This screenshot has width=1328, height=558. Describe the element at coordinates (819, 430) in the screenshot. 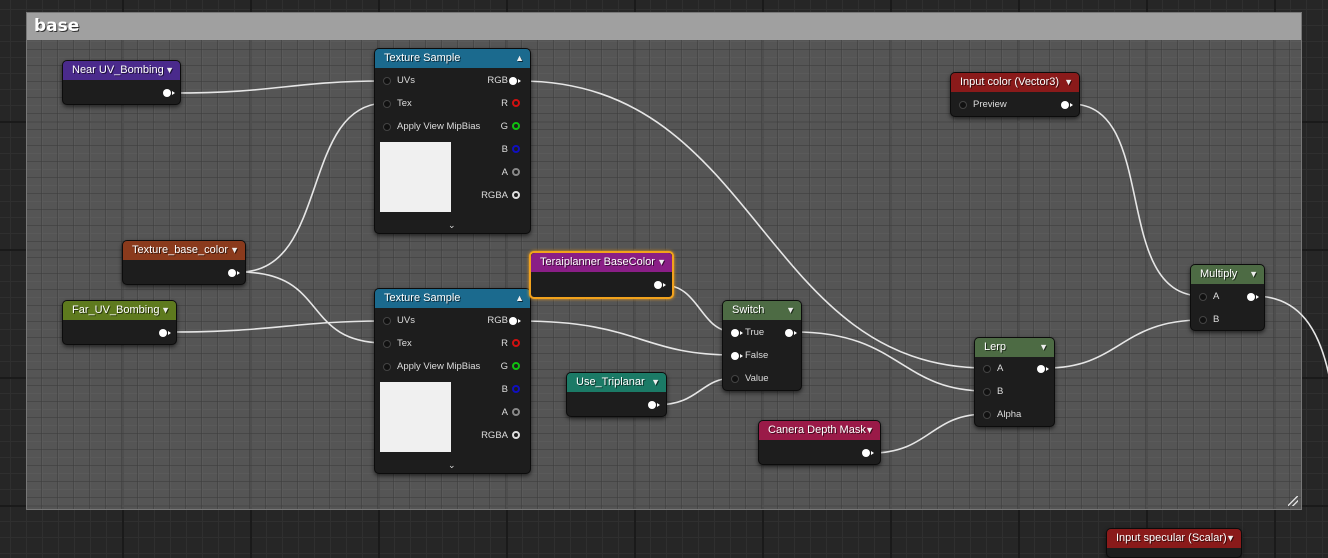

I see `camera-depth-mask-header: Canera Depth Mask ▼` at that location.